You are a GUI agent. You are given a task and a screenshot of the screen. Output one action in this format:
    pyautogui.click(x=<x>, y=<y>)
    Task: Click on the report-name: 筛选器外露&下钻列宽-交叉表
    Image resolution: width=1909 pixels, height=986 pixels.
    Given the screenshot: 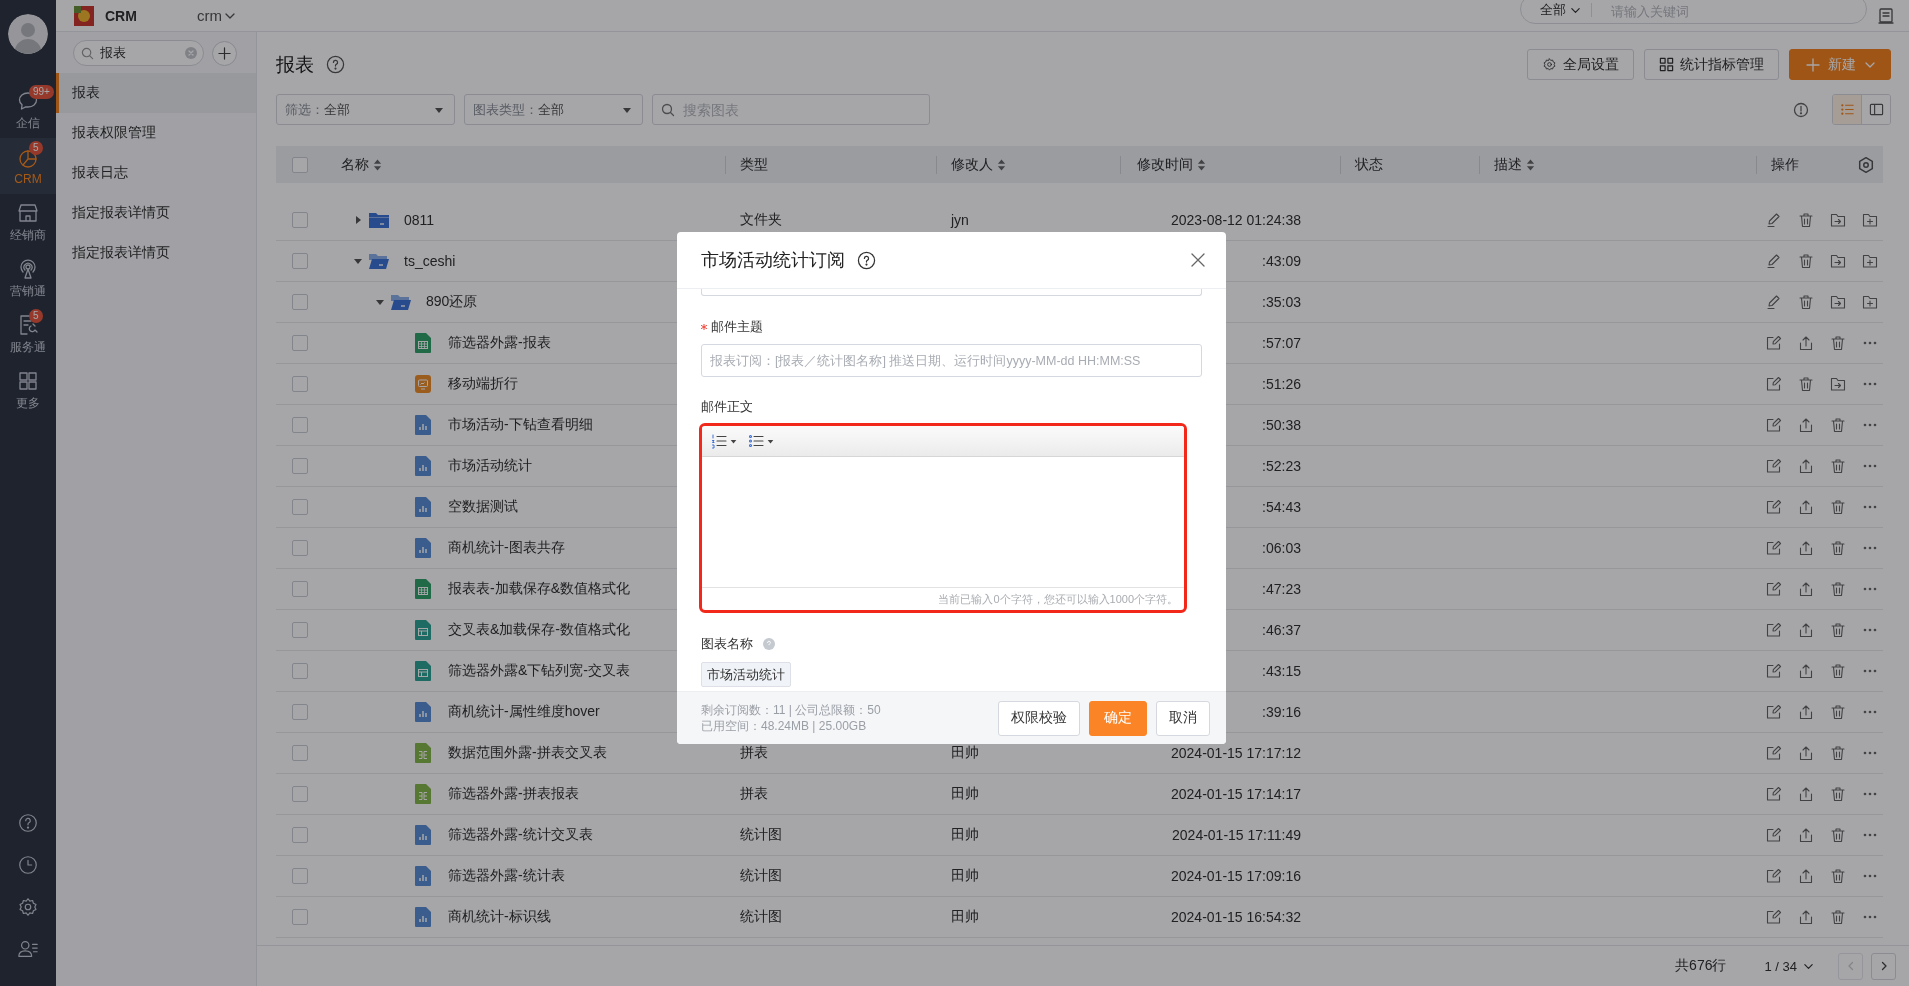 What is the action you would take?
    pyautogui.click(x=539, y=671)
    